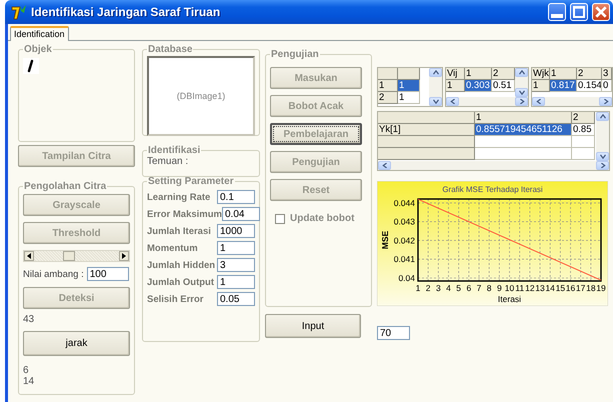 This screenshot has height=402, width=613. I want to click on parameter-field: 0.04, so click(241, 214).